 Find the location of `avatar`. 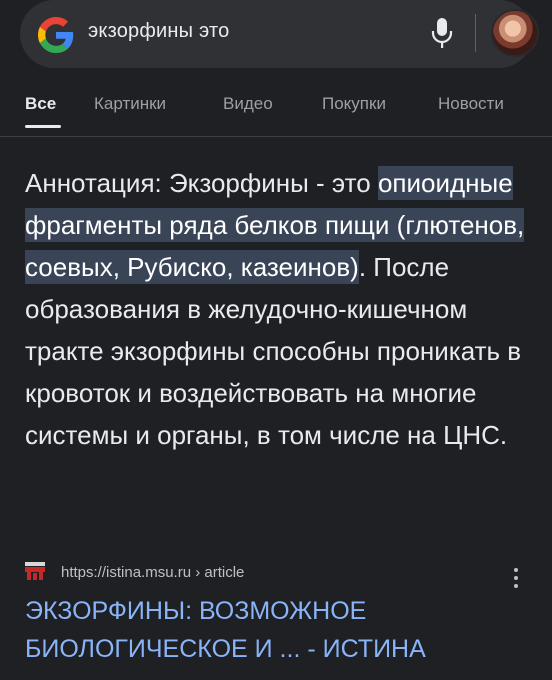

avatar is located at coordinates (515, 33).